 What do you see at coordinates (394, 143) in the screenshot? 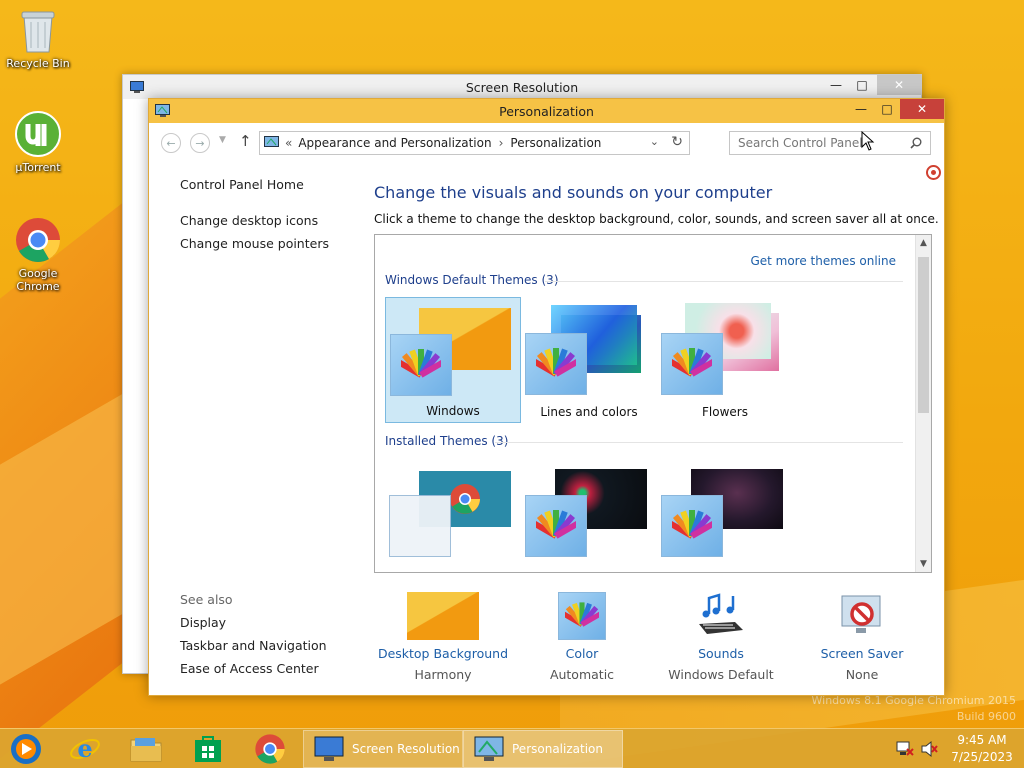
I see `breadcrumb-appearance: Appearance and Personalization` at bounding box center [394, 143].